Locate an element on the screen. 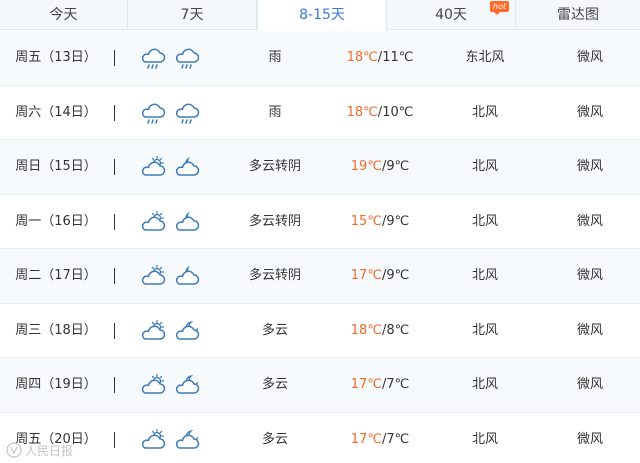 This screenshot has height=463, width=640. forecast-row: 周五（13日） 雨 18℃/11℃ 东北风 微风 is located at coordinates (320, 58).